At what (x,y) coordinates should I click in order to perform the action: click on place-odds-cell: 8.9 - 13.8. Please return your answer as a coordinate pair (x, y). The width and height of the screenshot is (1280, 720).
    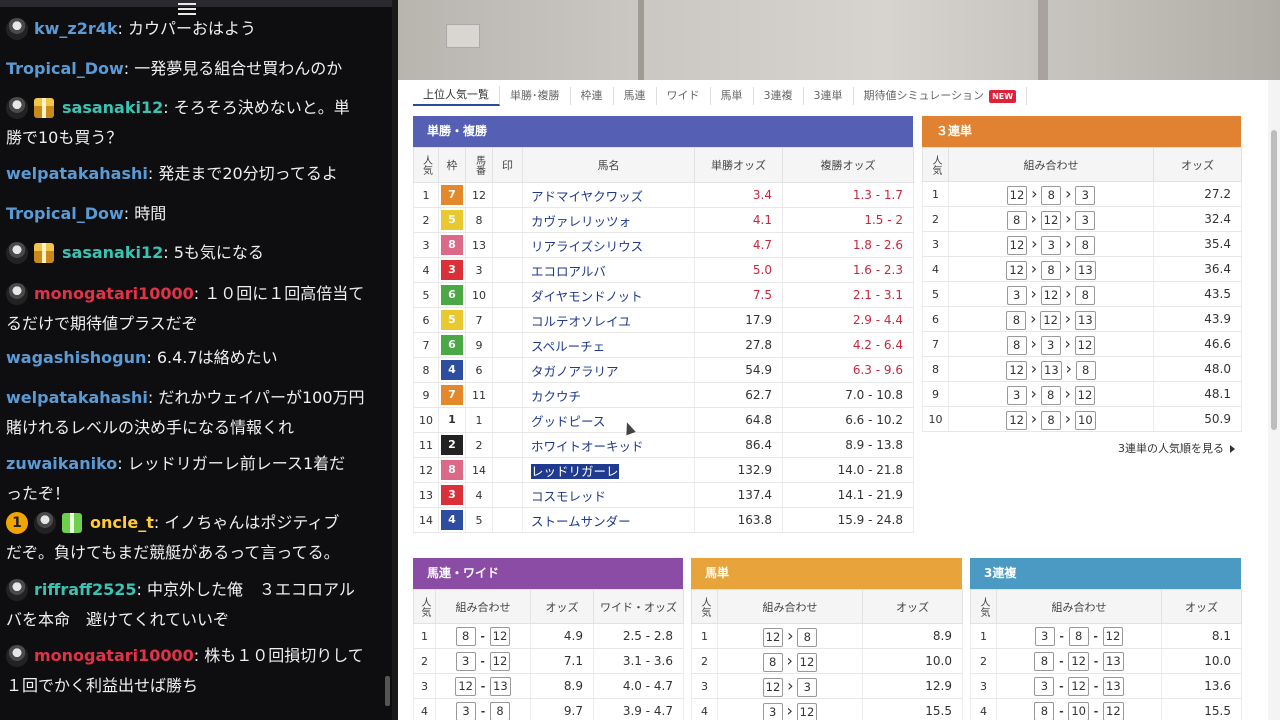
    Looking at the image, I should click on (848, 445).